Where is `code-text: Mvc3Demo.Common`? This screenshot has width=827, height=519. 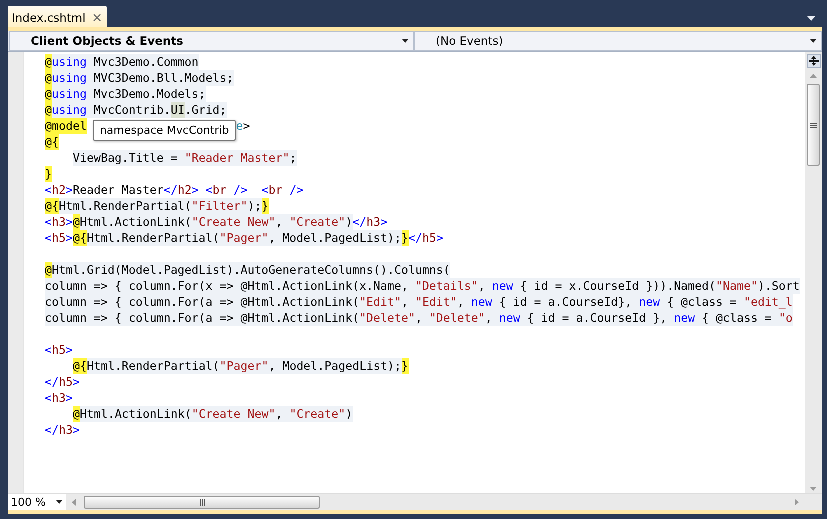 code-text: Mvc3Demo.Common is located at coordinates (142, 62).